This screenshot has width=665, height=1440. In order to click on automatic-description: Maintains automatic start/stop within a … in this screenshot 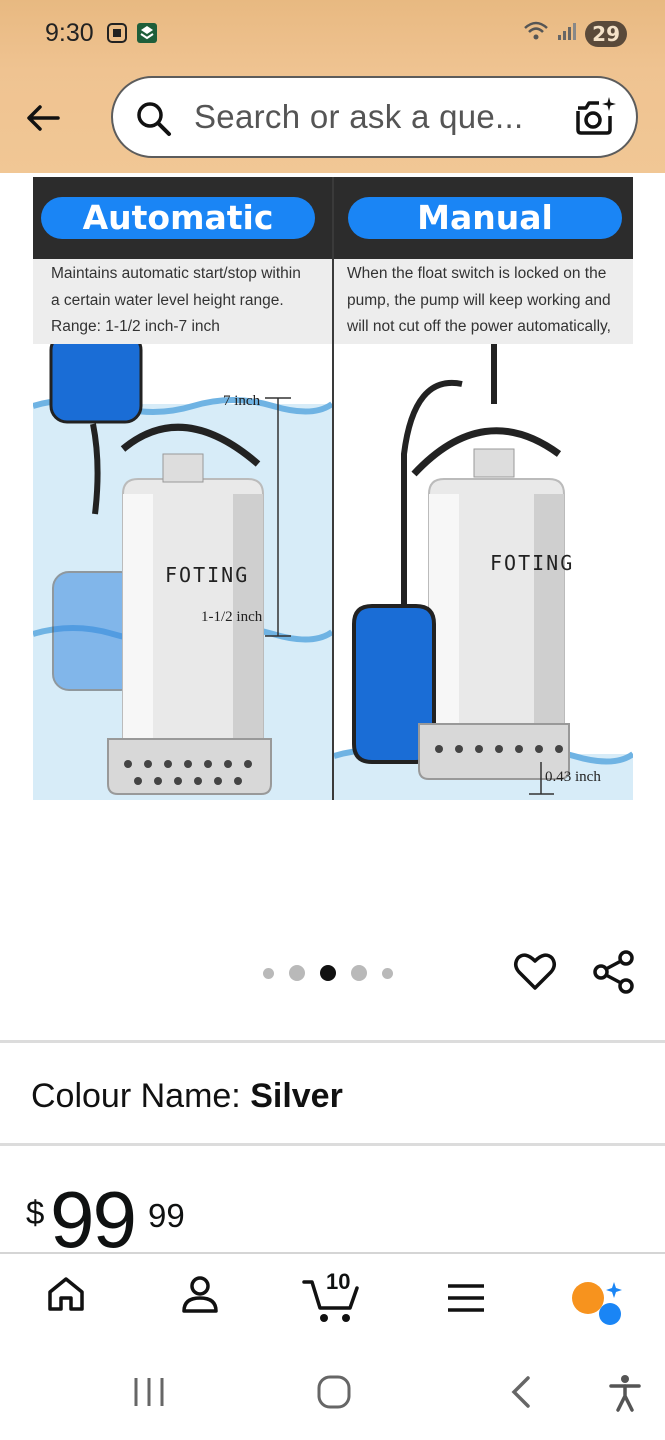, I will do `click(182, 301)`.